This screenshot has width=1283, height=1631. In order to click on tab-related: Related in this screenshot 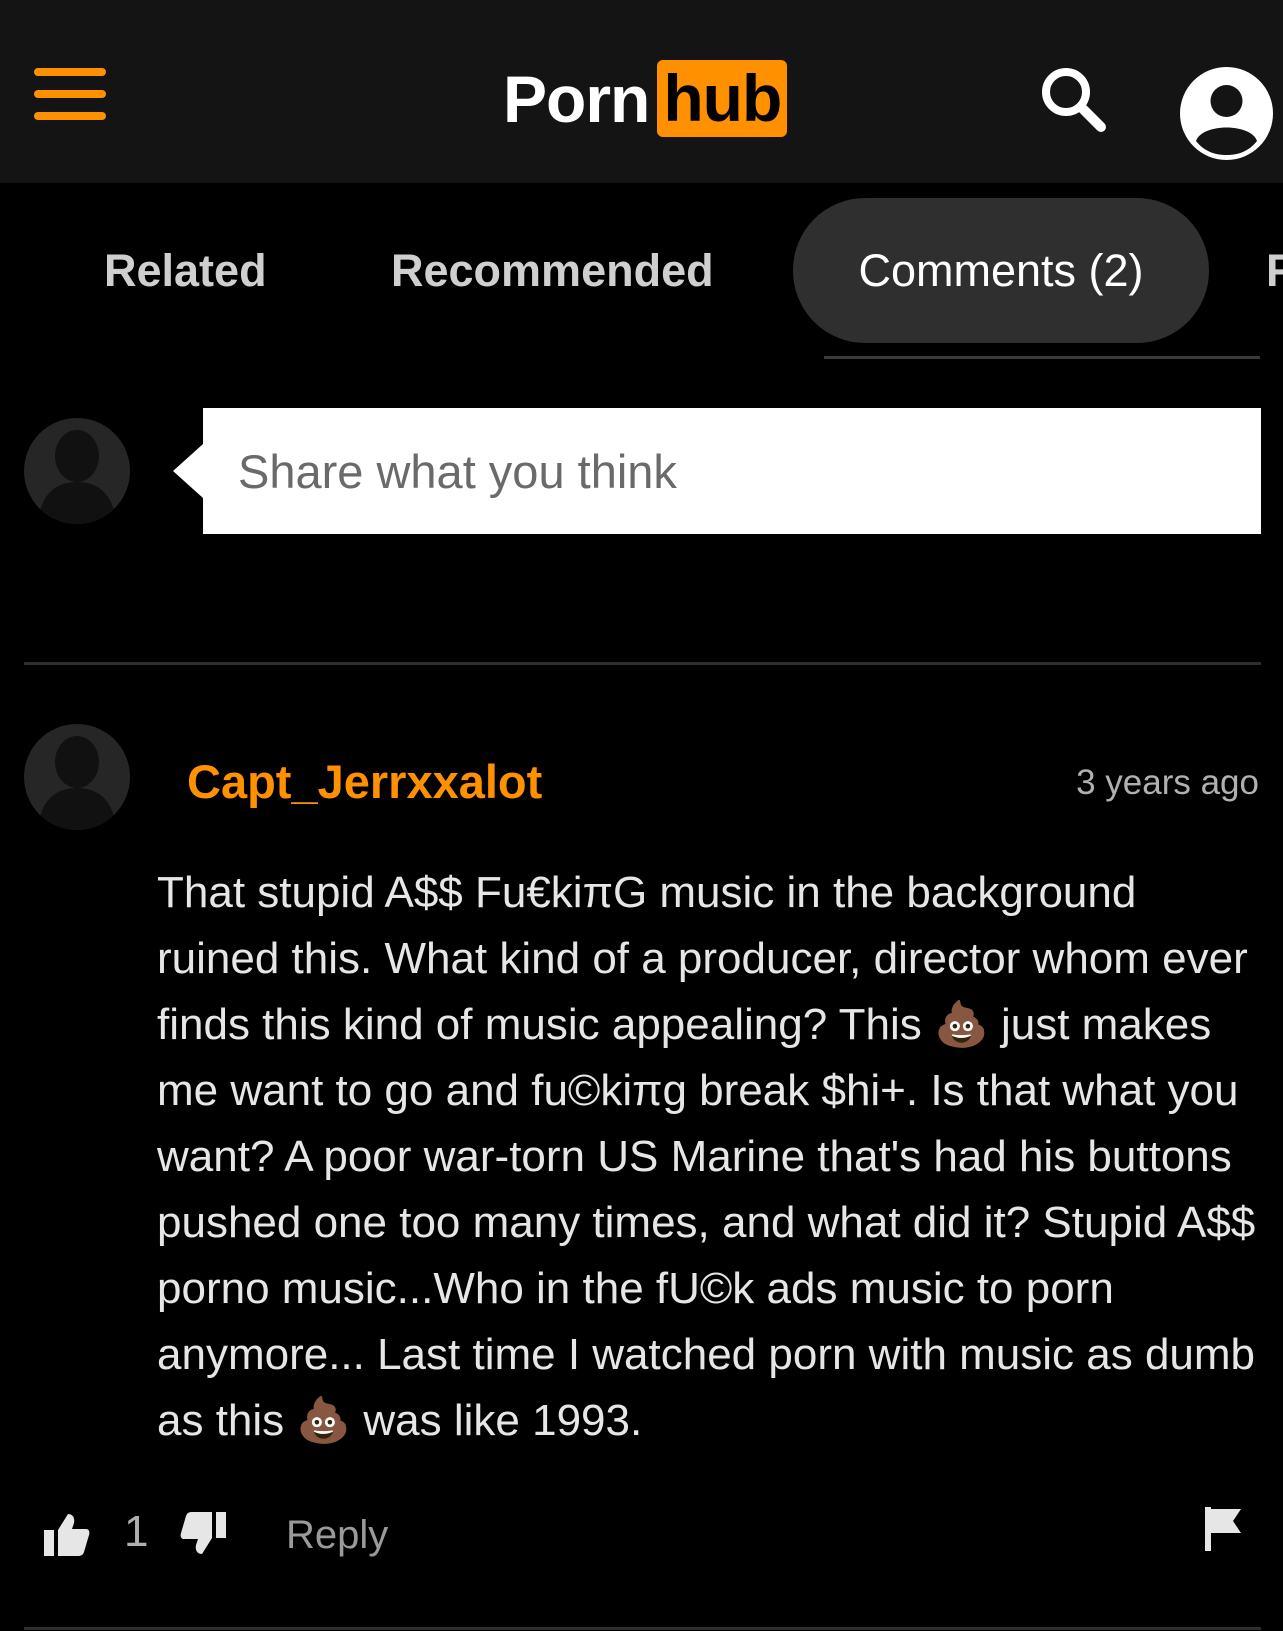, I will do `click(185, 270)`.